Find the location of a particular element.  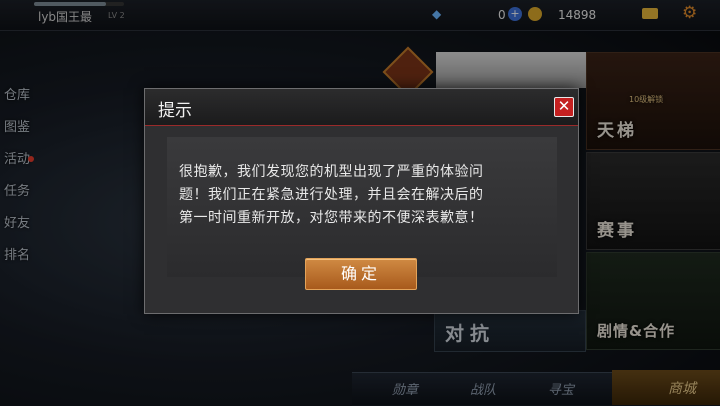

dialog-header: 提示 ✕ is located at coordinates (361, 107).